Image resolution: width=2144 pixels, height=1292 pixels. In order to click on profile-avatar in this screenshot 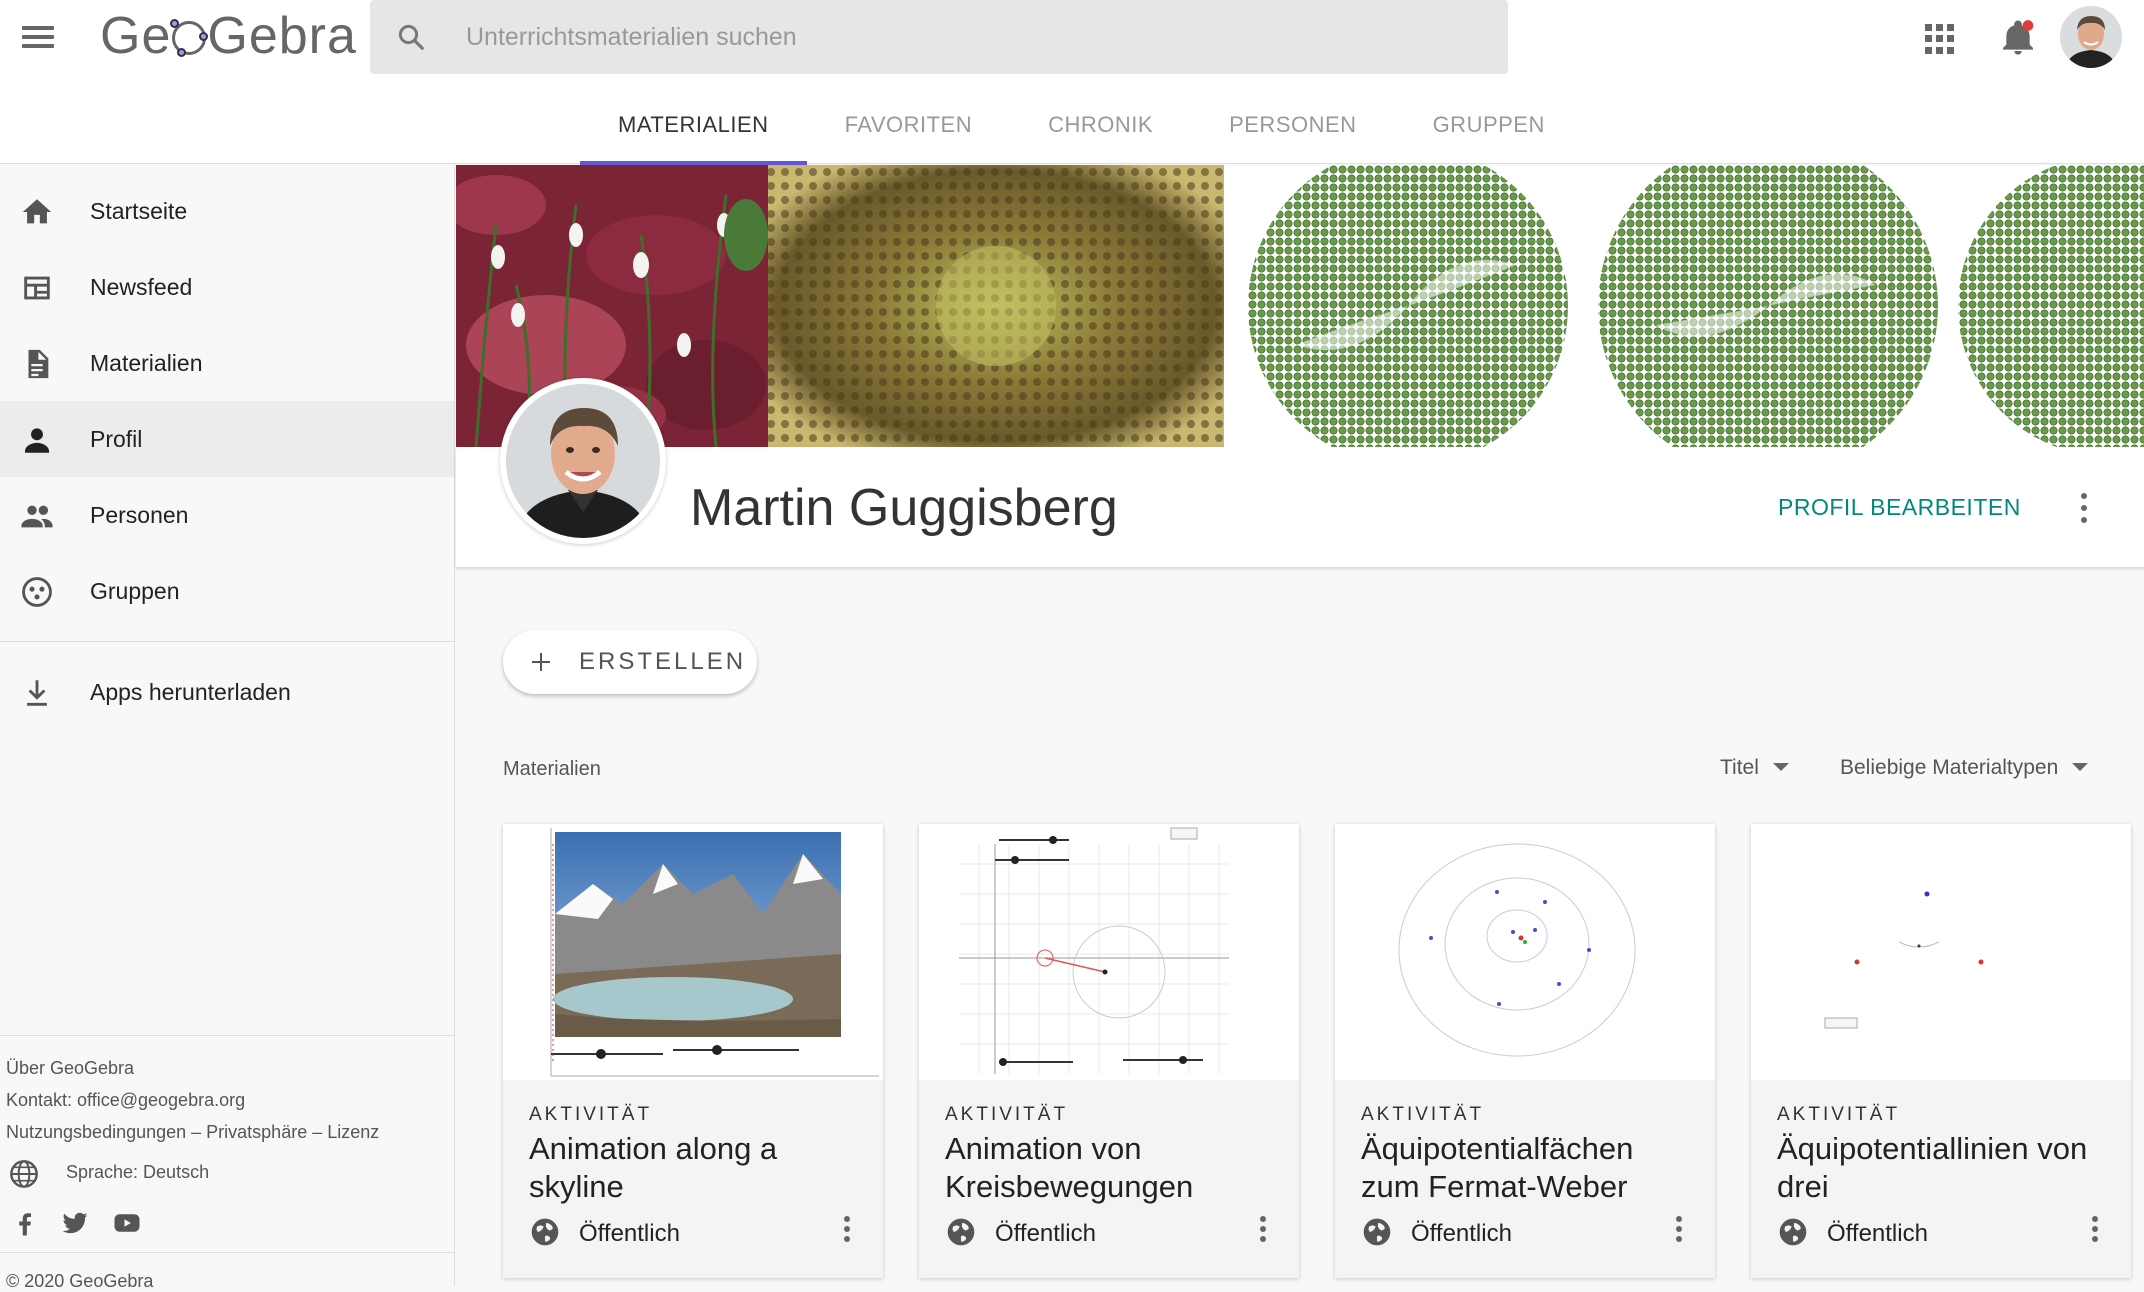, I will do `click(583, 461)`.